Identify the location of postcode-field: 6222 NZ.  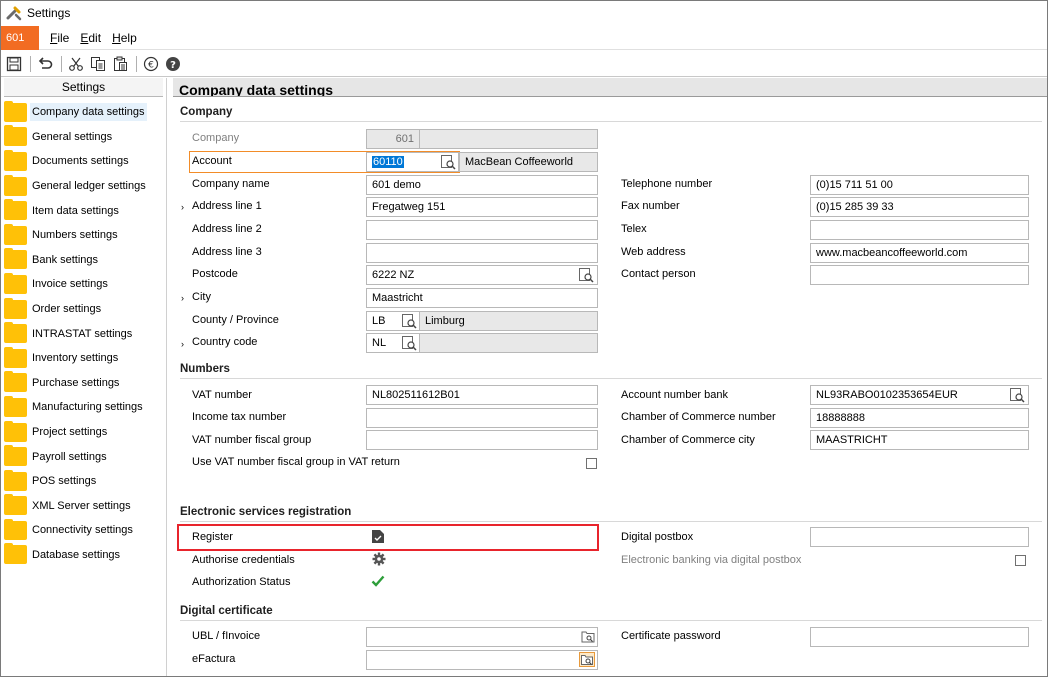
(482, 275).